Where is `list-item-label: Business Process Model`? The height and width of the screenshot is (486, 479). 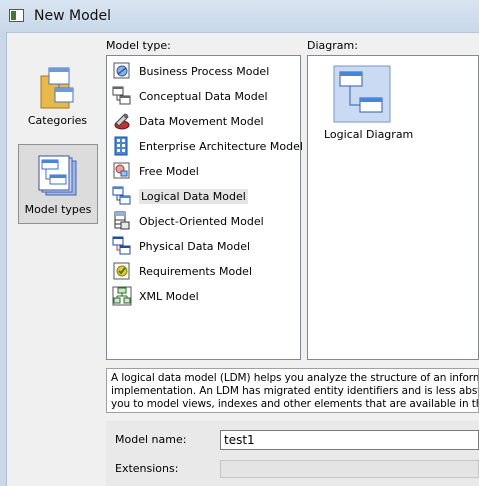
list-item-label: Business Process Model is located at coordinates (204, 71).